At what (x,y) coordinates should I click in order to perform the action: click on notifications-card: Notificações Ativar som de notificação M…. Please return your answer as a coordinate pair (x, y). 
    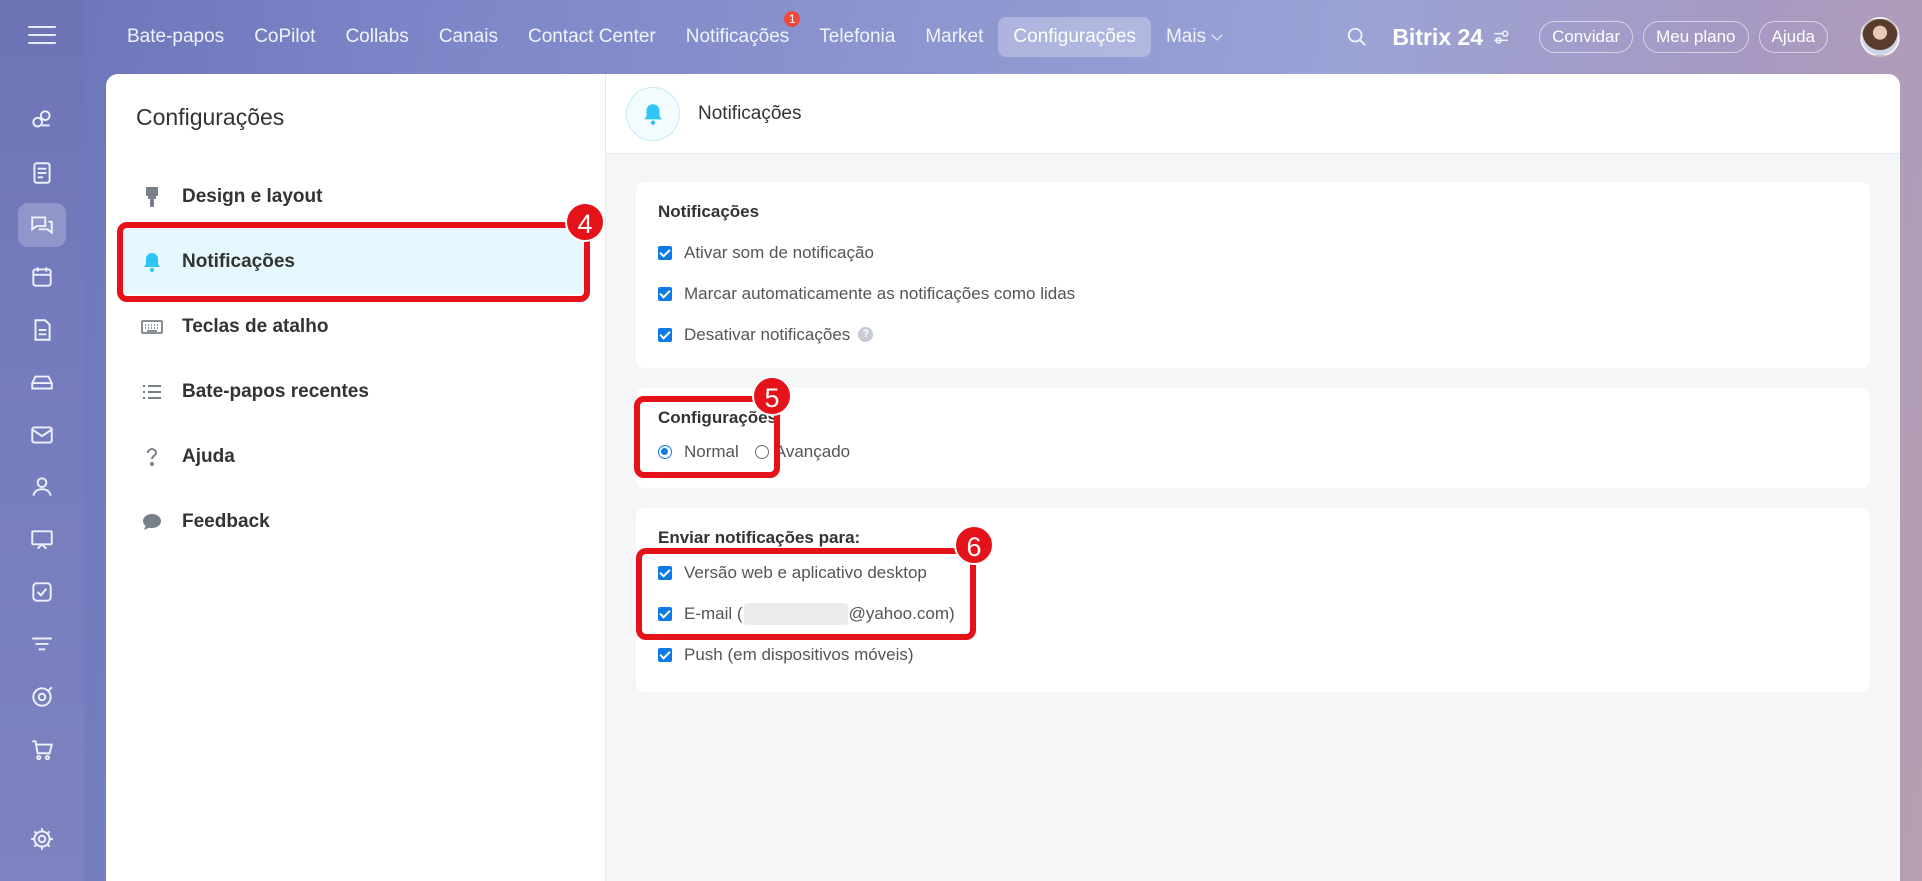
    Looking at the image, I should click on (1253, 275).